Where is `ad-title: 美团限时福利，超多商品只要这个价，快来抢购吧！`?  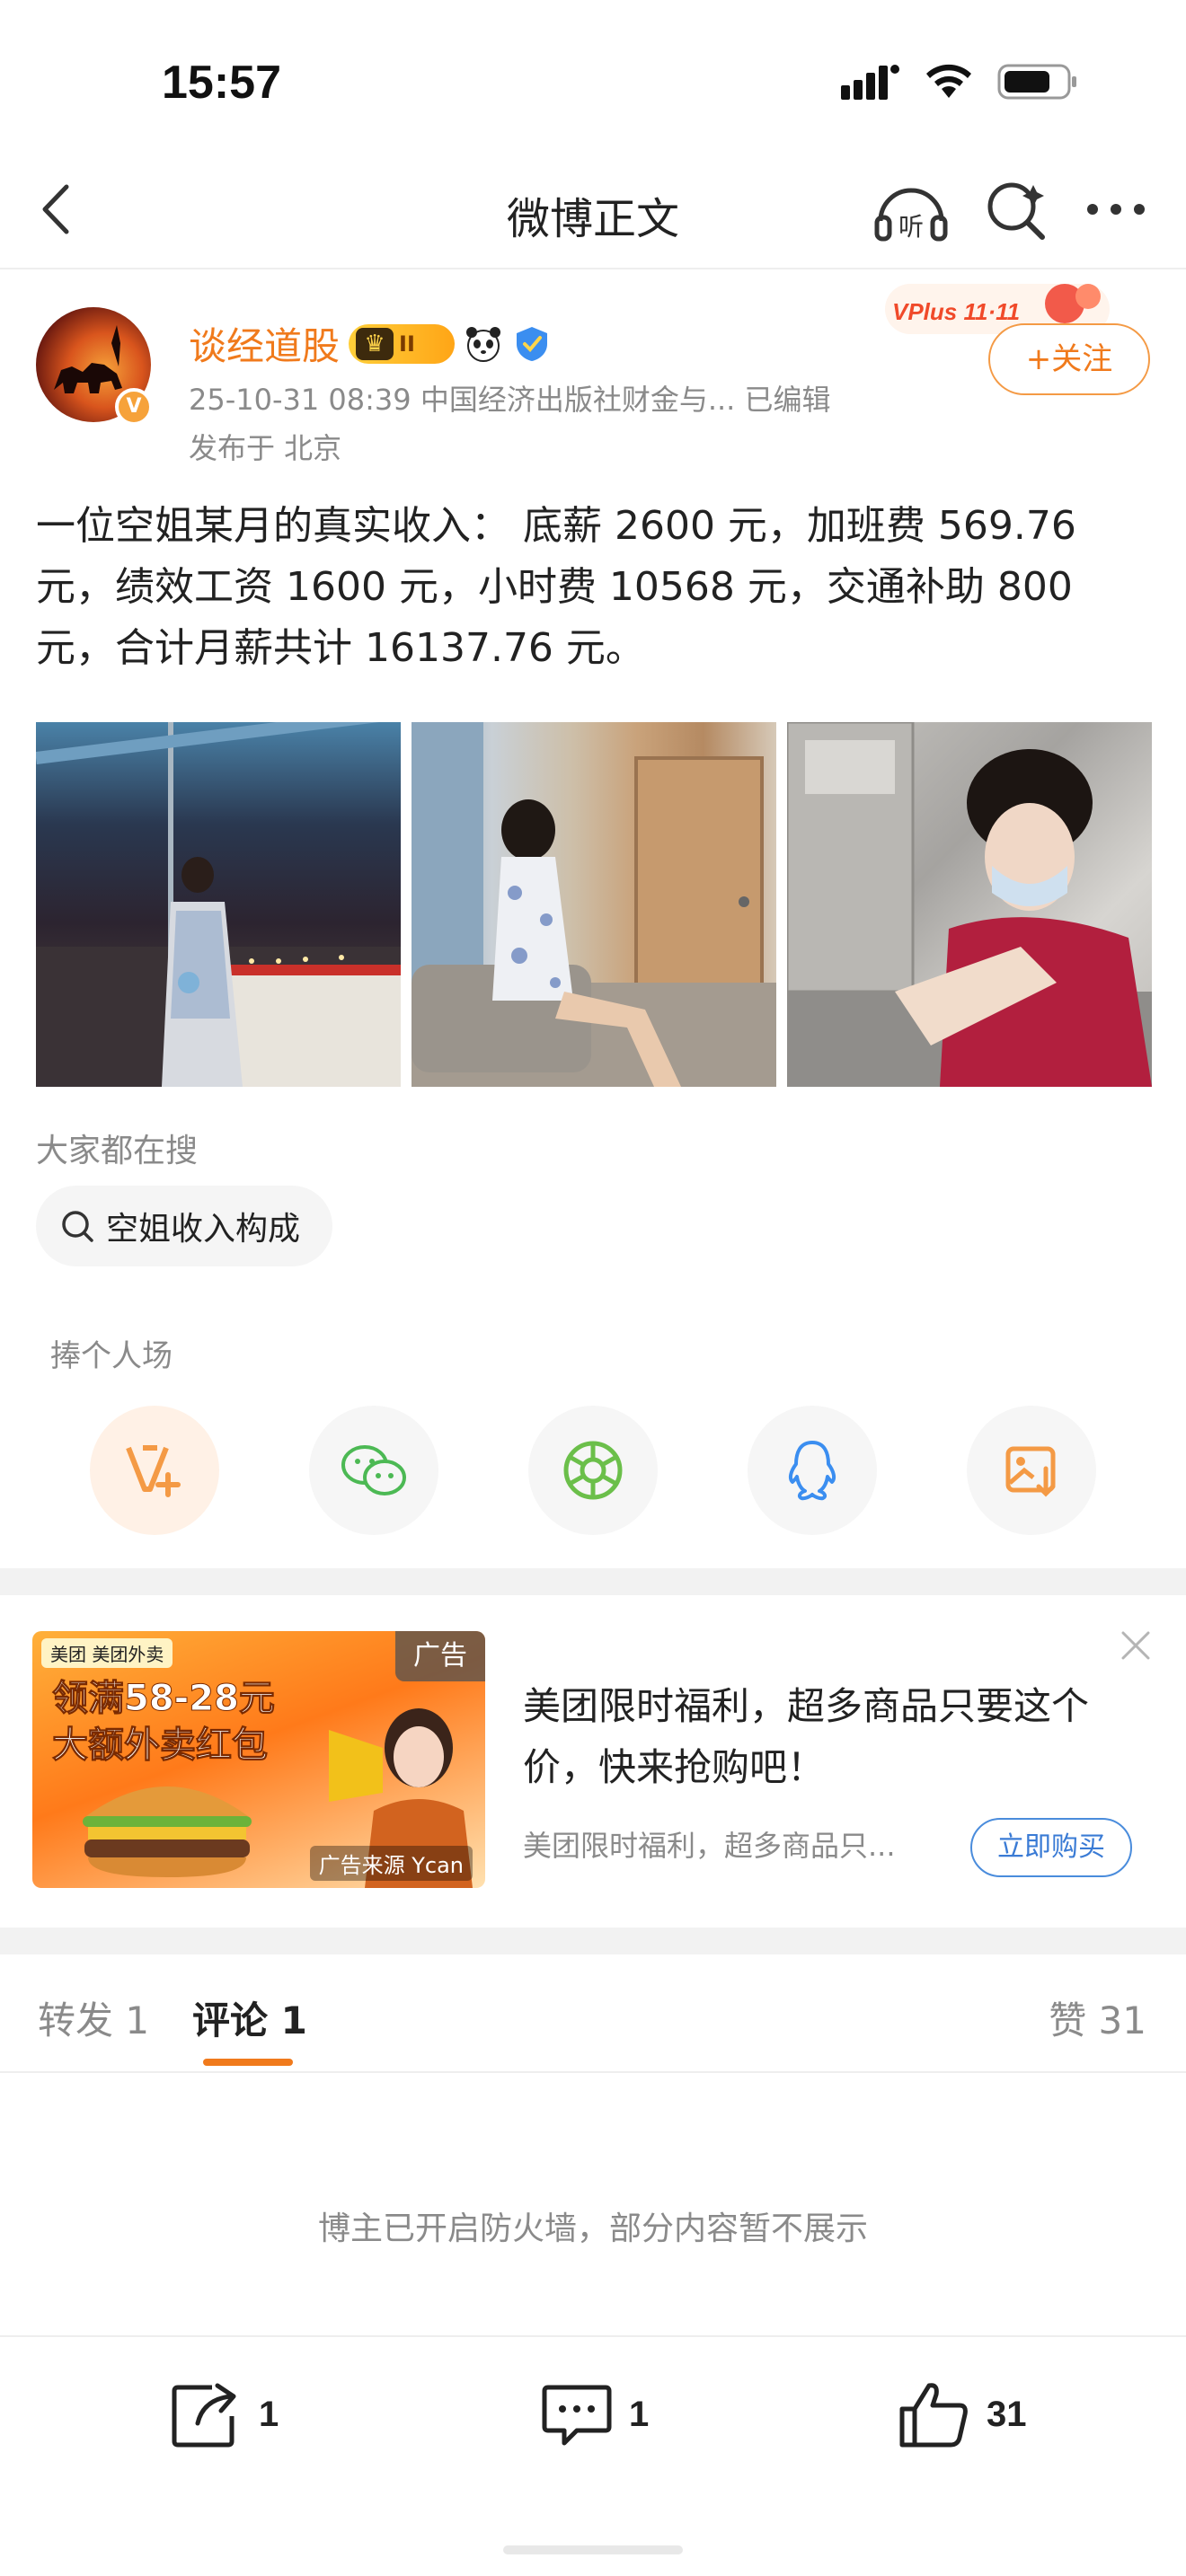
ad-title: 美团限时福利，超多商品只要这个价，快来抢购吧！ is located at coordinates (833, 1737).